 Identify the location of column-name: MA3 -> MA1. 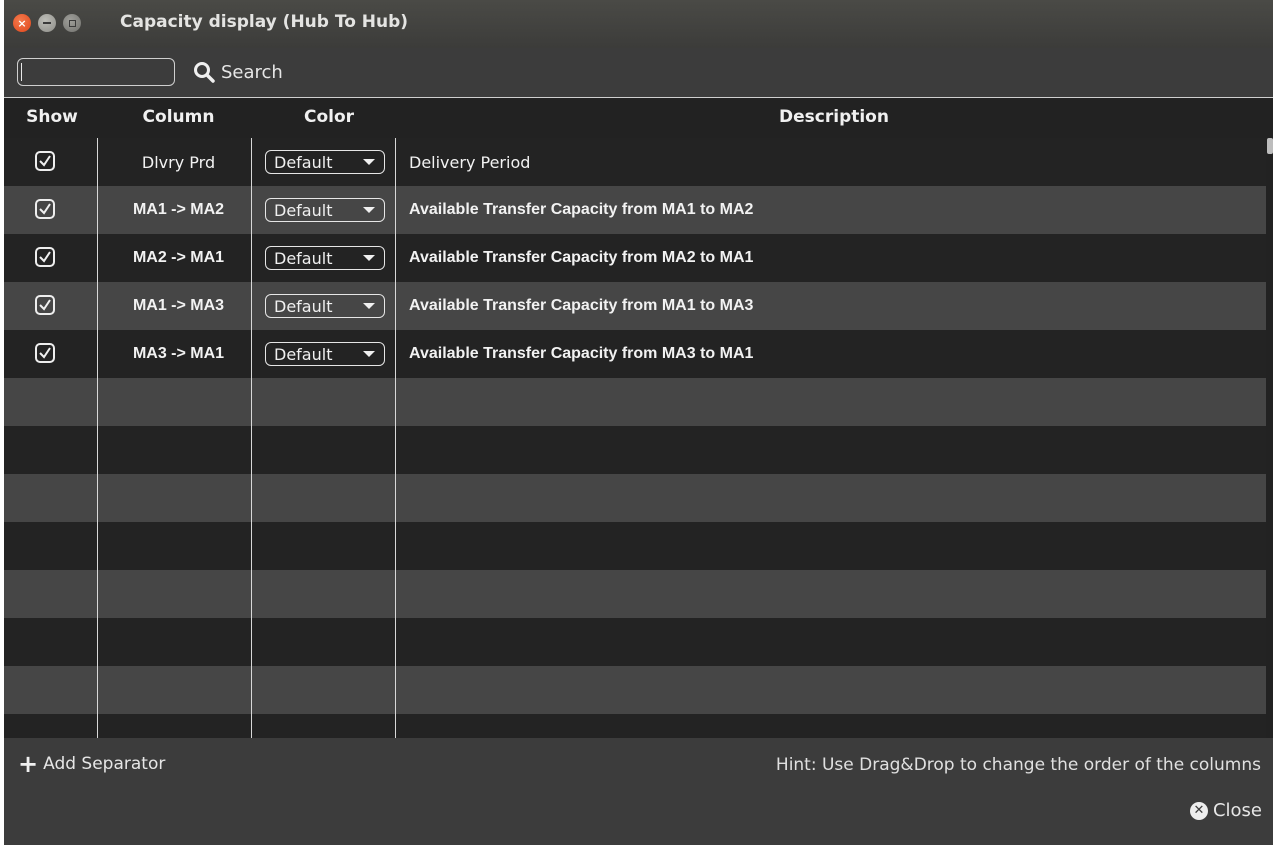
(178, 353).